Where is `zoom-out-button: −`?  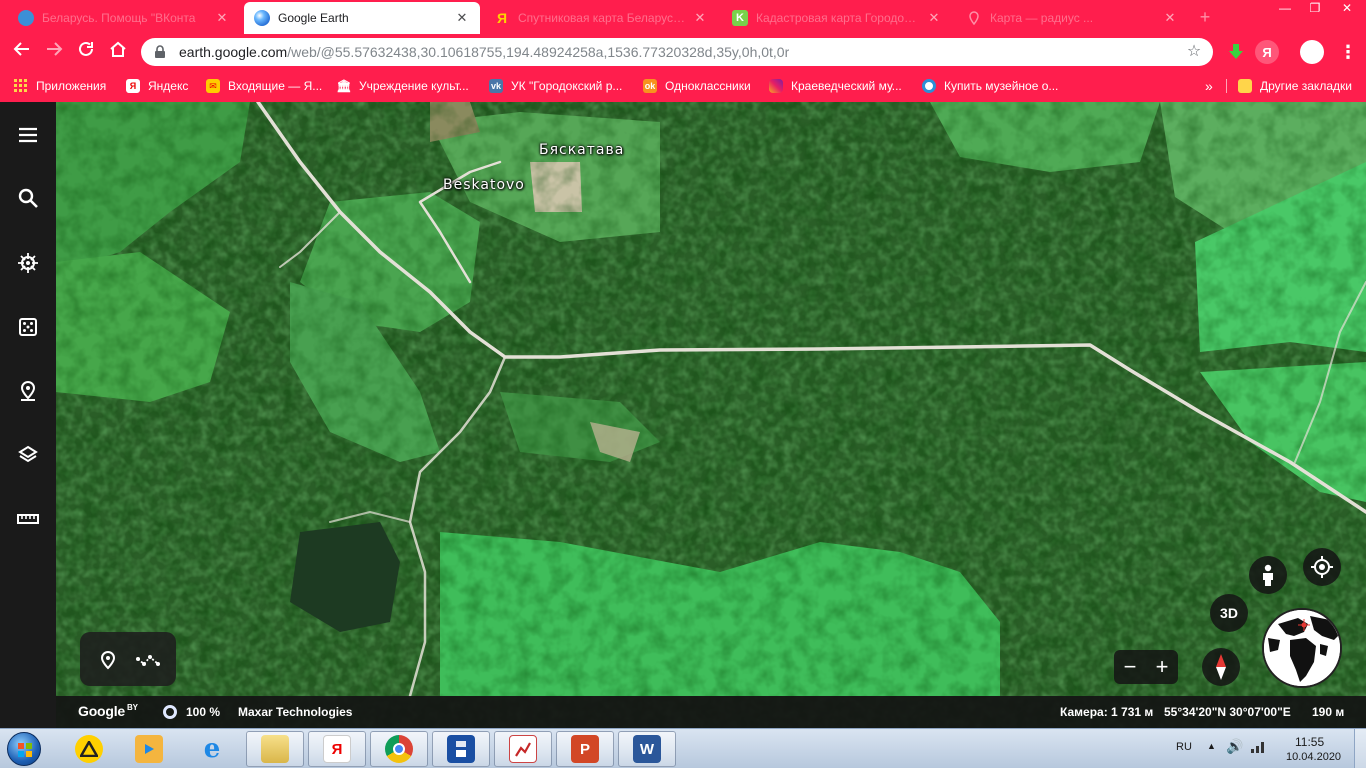 zoom-out-button: − is located at coordinates (1130, 667).